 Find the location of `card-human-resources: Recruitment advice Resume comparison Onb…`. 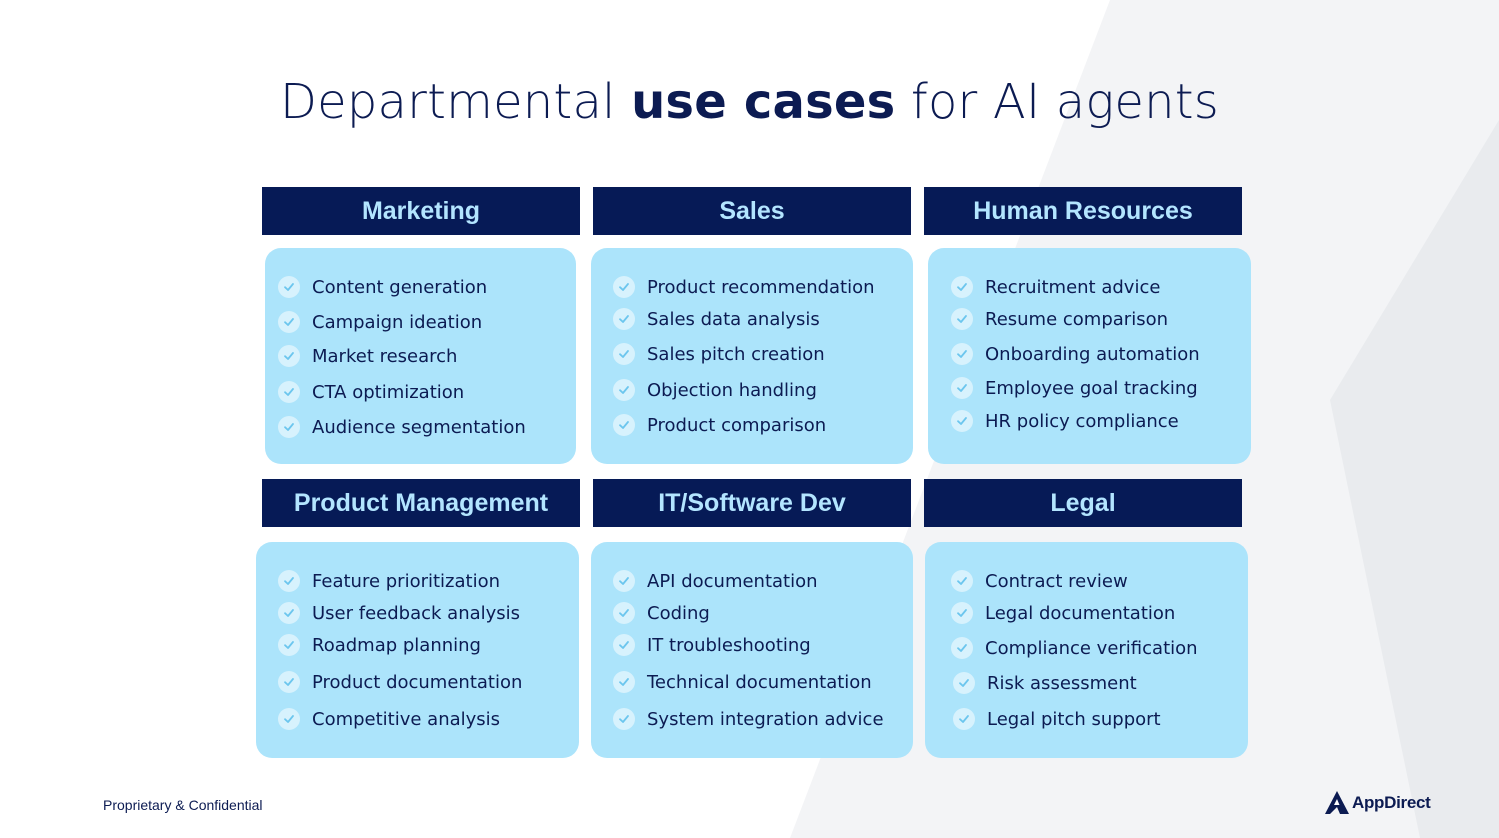

card-human-resources: Recruitment advice Resume comparison Onb… is located at coordinates (1089, 356).